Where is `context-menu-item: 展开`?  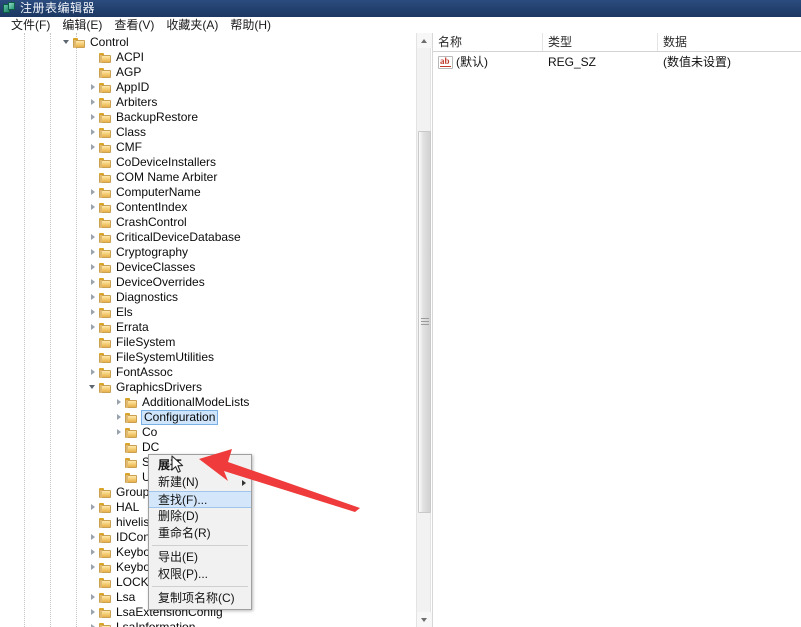
context-menu-item: 展开 is located at coordinates (200, 465).